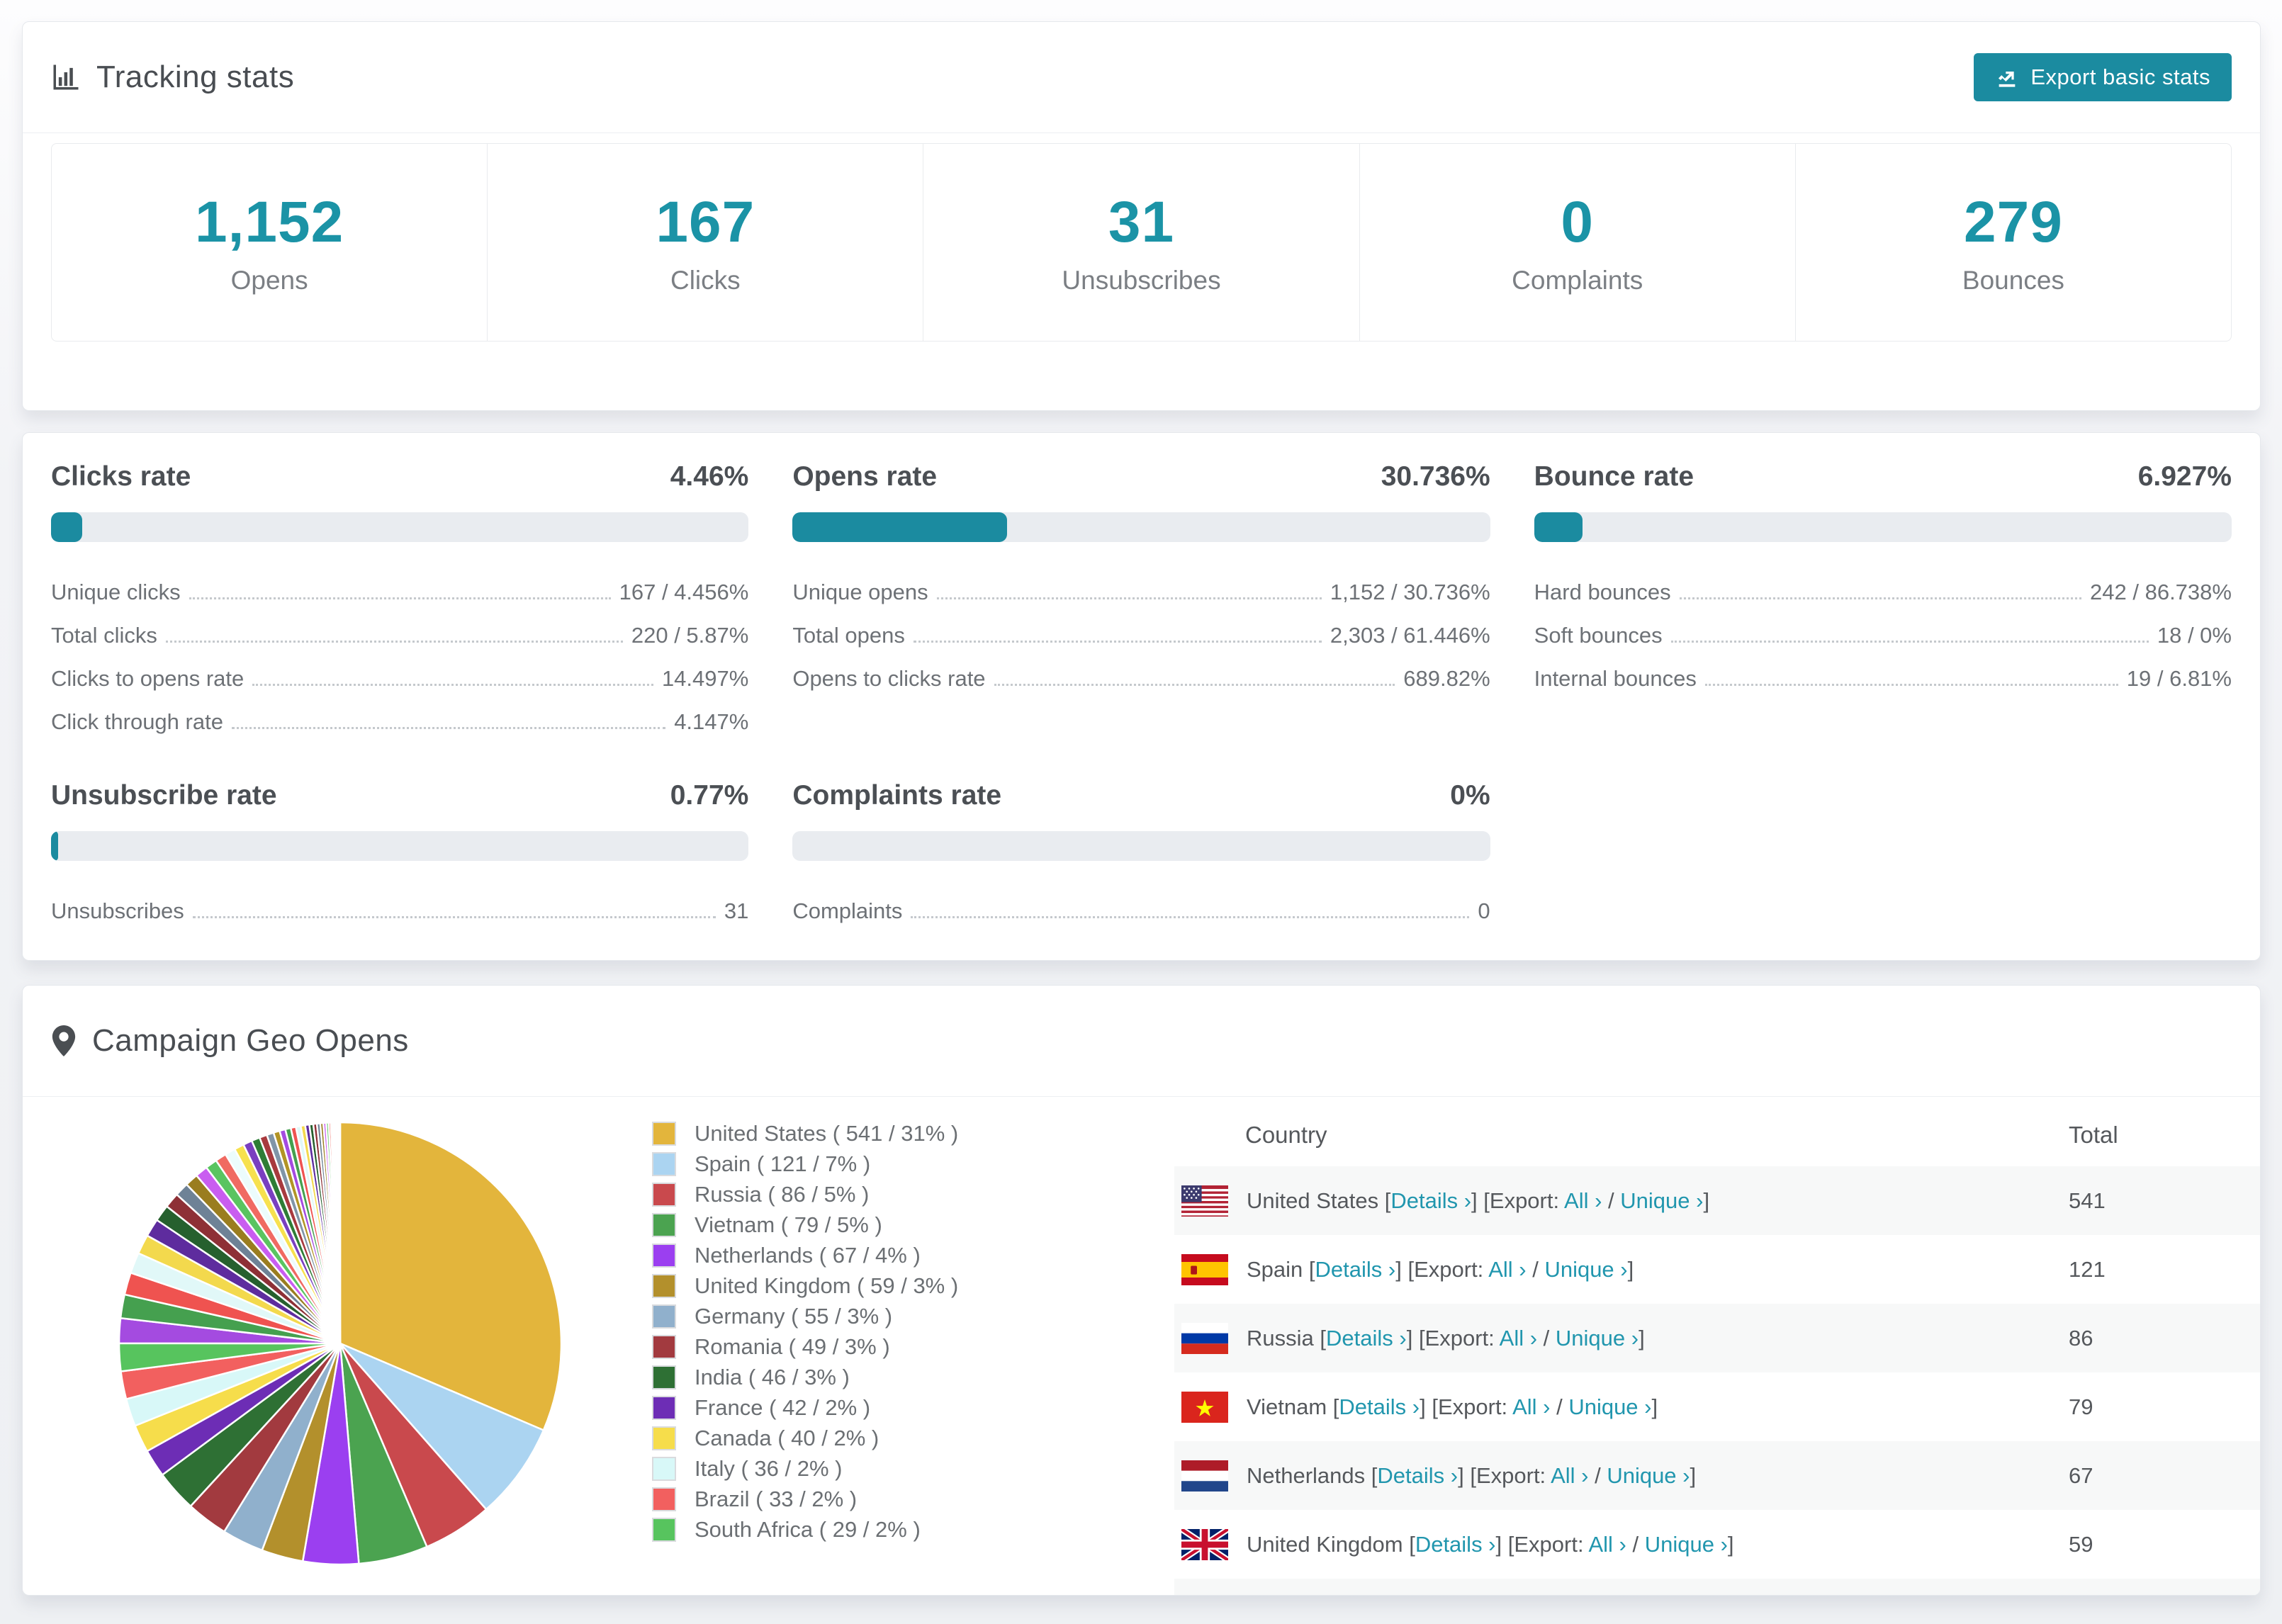  Describe the element at coordinates (737, 911) in the screenshot. I see `rate-detail-value: 31` at that location.